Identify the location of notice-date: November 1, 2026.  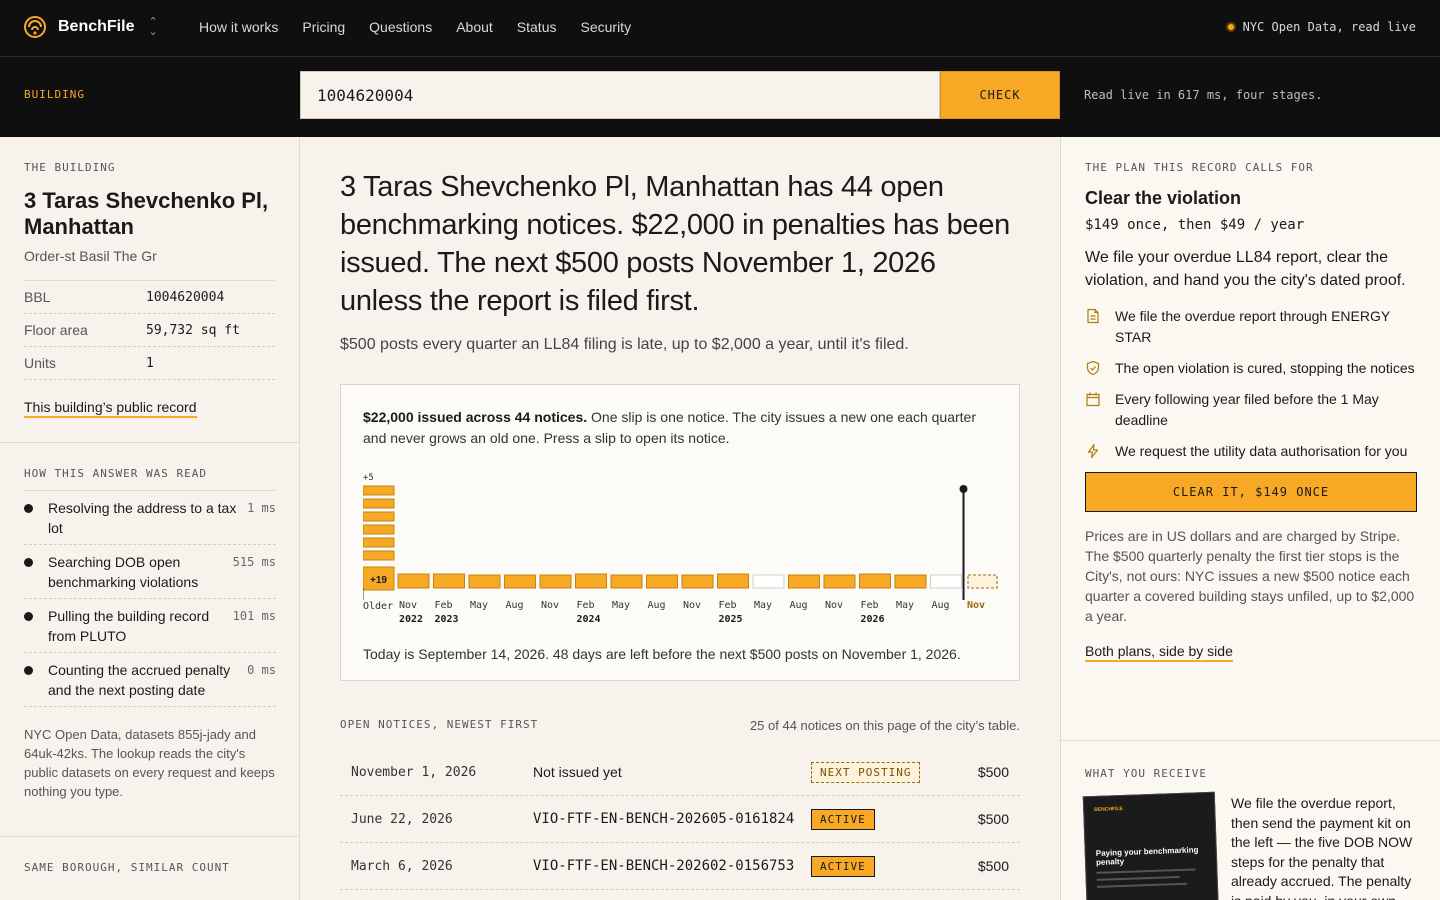
(414, 772).